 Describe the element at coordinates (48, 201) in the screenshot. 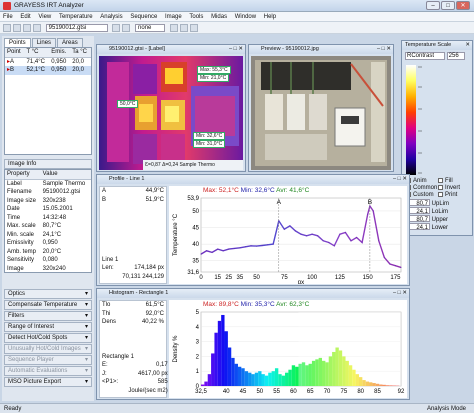

I see `info-row: Image size 320x238` at that location.